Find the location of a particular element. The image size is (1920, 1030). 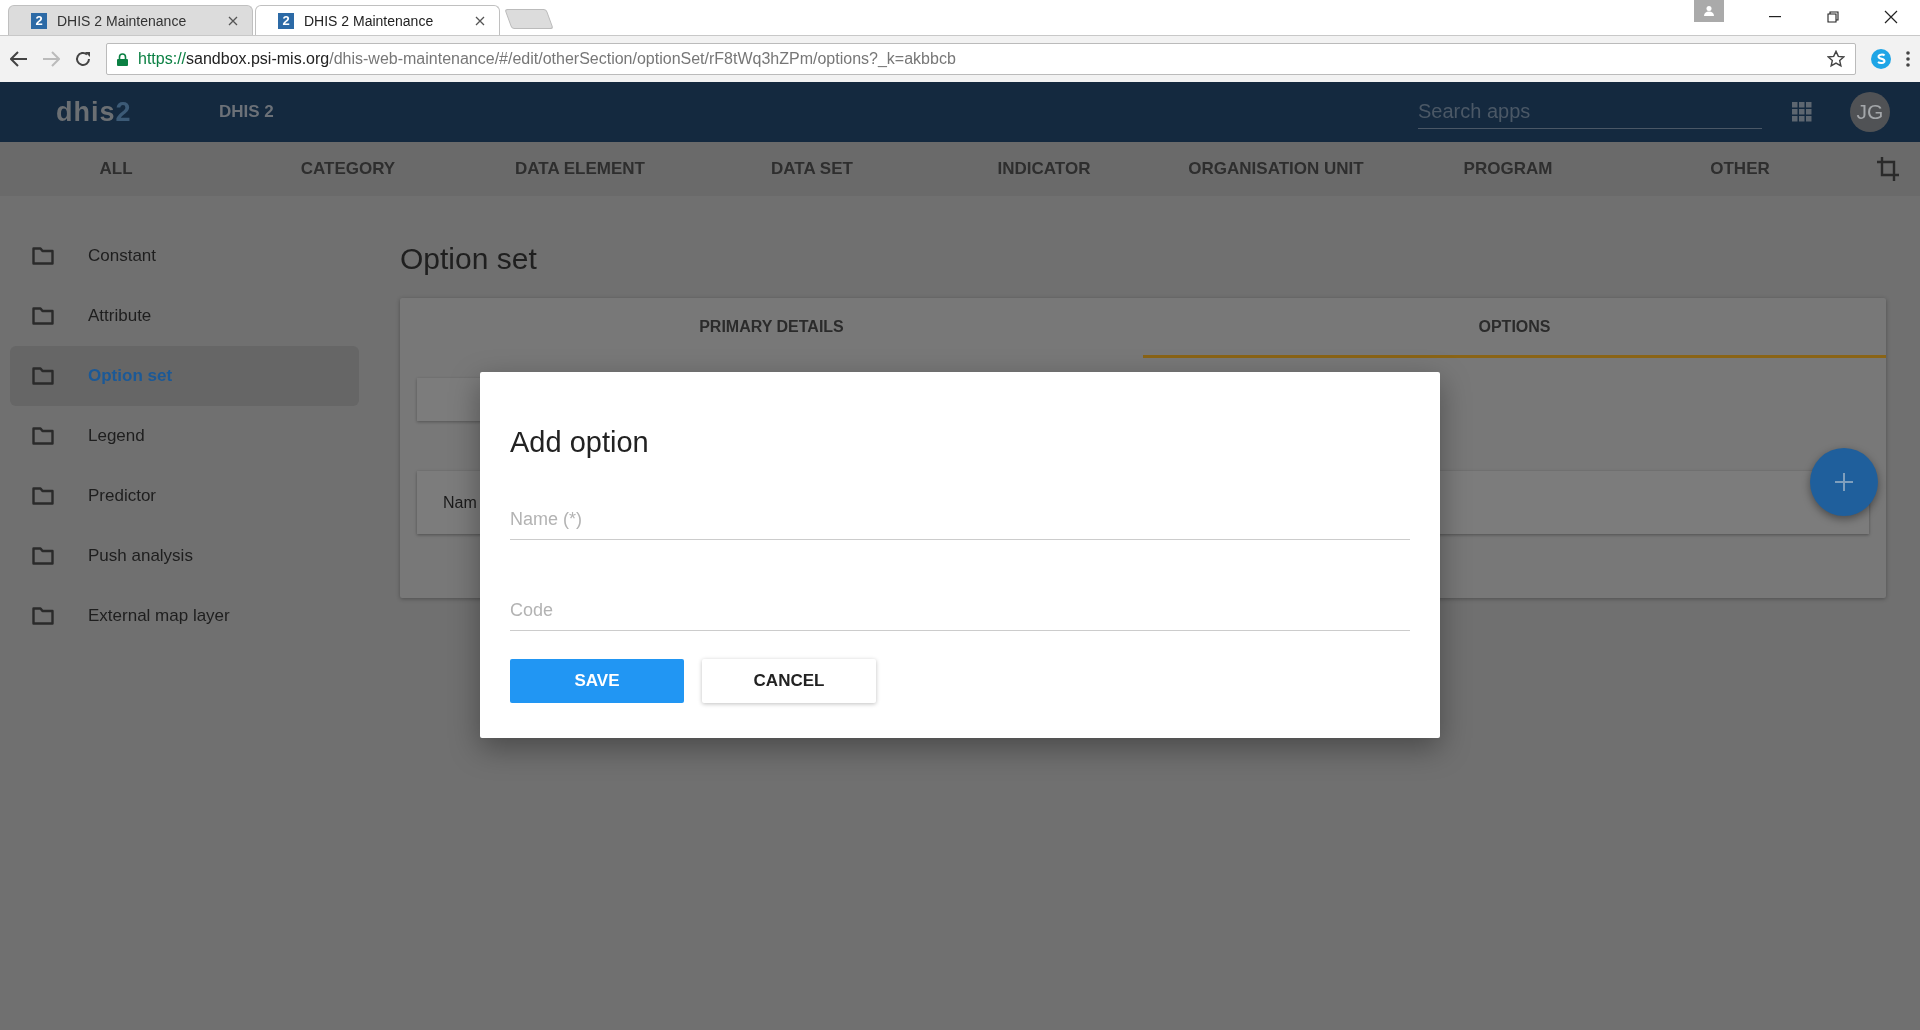

address-field: https://sandbox.psi-mis.org/dhis-web-maintenance/#/edit/otherSection/optionSet/rF8tWq3hZPm/options?_k=akbbcb is located at coordinates (981, 59).